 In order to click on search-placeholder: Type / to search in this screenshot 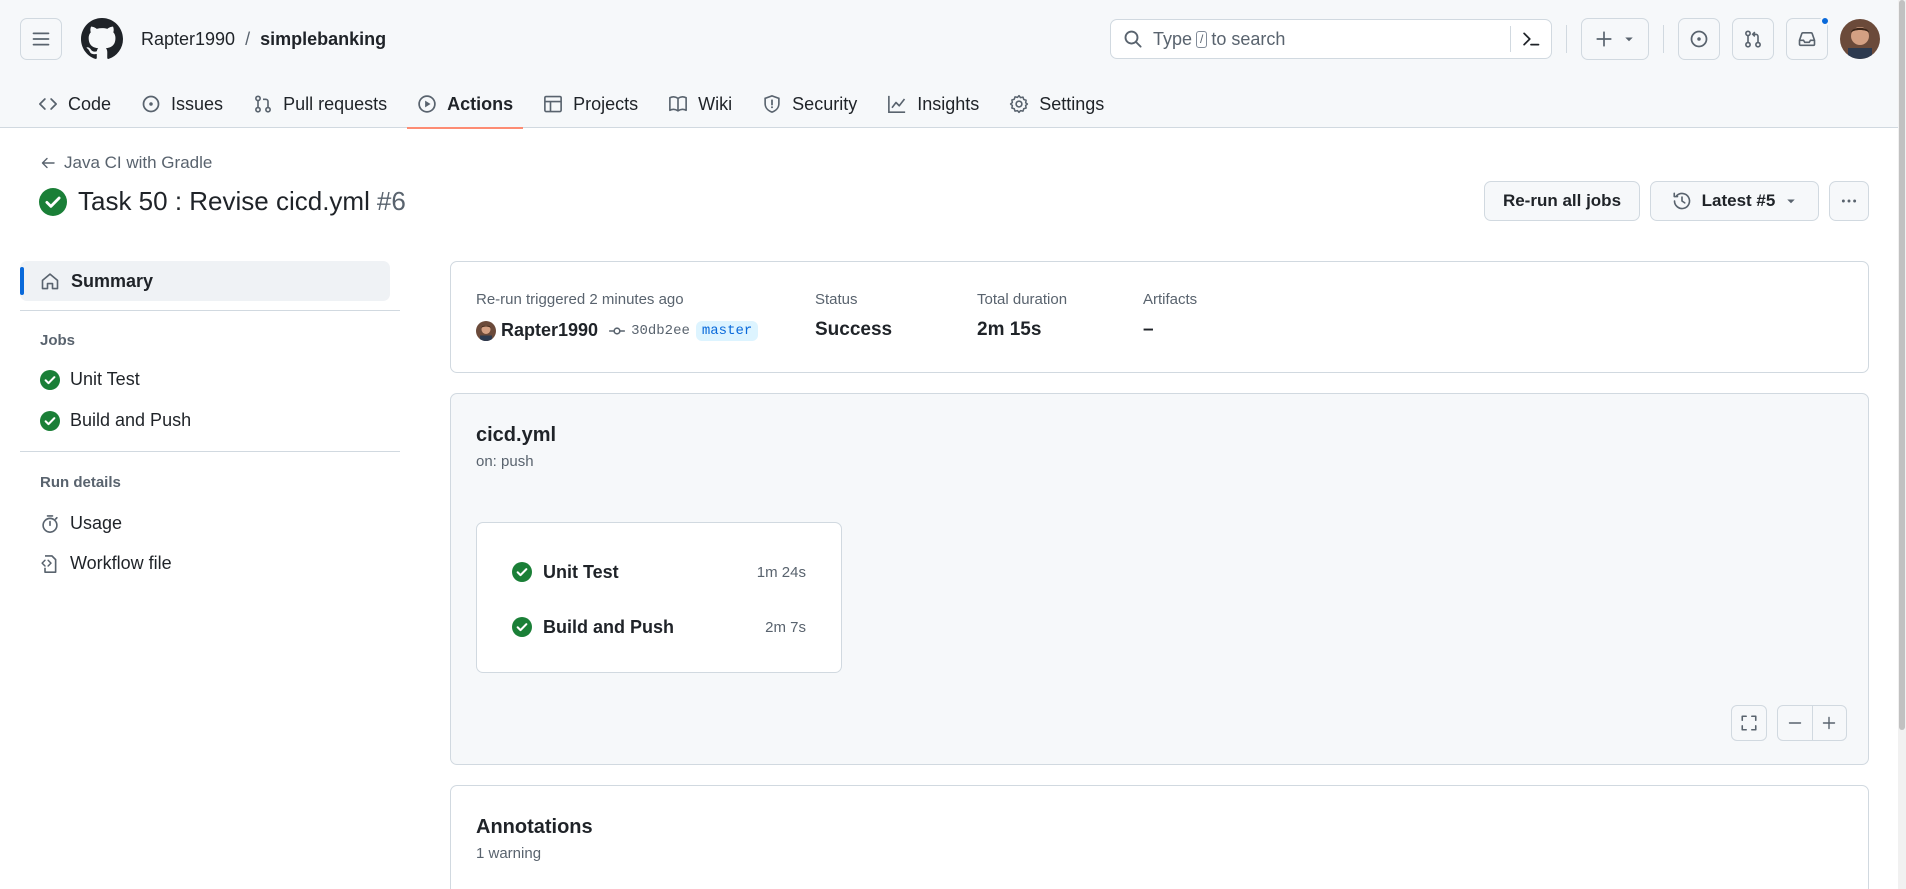, I will do `click(1219, 39)`.